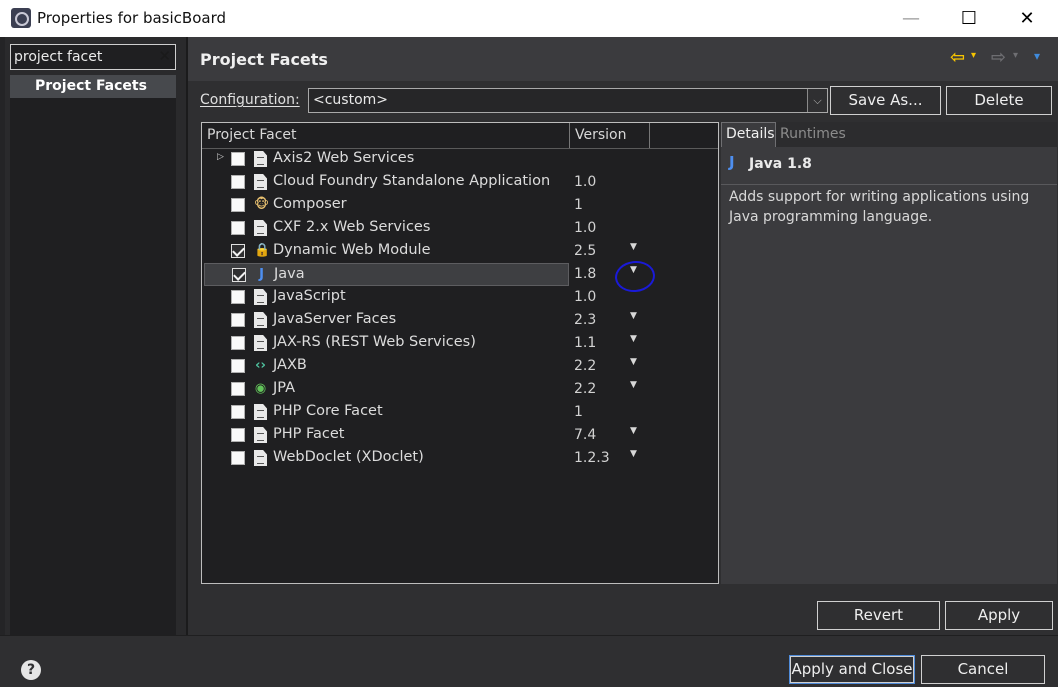  I want to click on back-arrow-icon: ⇦, so click(957, 57).